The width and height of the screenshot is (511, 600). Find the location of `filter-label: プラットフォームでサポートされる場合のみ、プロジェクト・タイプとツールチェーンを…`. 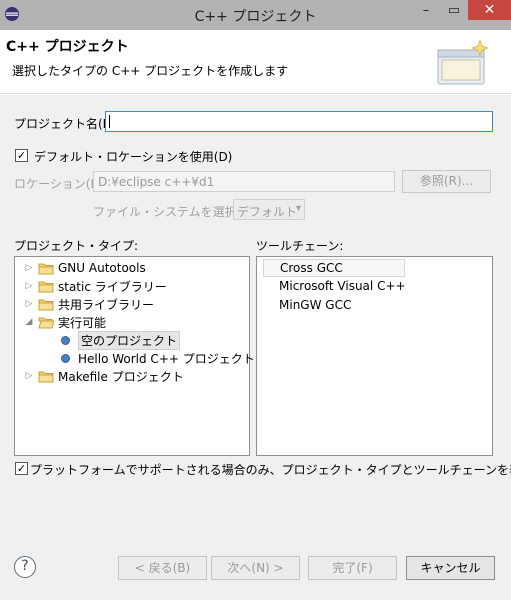

filter-label: プラットフォームでサポートされる場合のみ、プロジェクト・タイプとツールチェーンを… is located at coordinates (270, 470).